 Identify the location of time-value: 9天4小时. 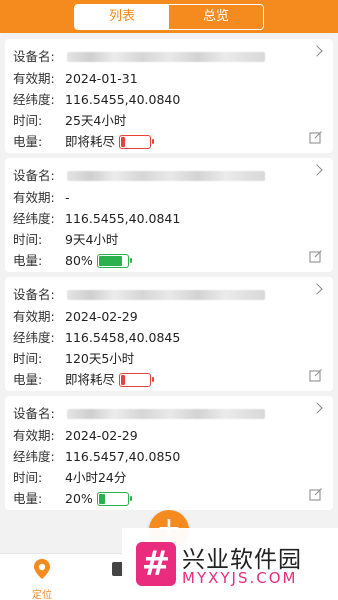
(92, 239).